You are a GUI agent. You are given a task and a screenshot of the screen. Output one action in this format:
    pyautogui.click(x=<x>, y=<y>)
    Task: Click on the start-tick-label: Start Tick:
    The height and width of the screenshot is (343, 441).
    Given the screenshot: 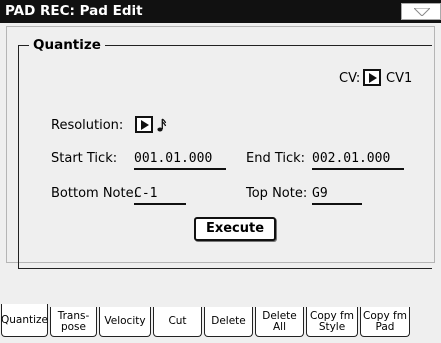 What is the action you would take?
    pyautogui.click(x=84, y=158)
    